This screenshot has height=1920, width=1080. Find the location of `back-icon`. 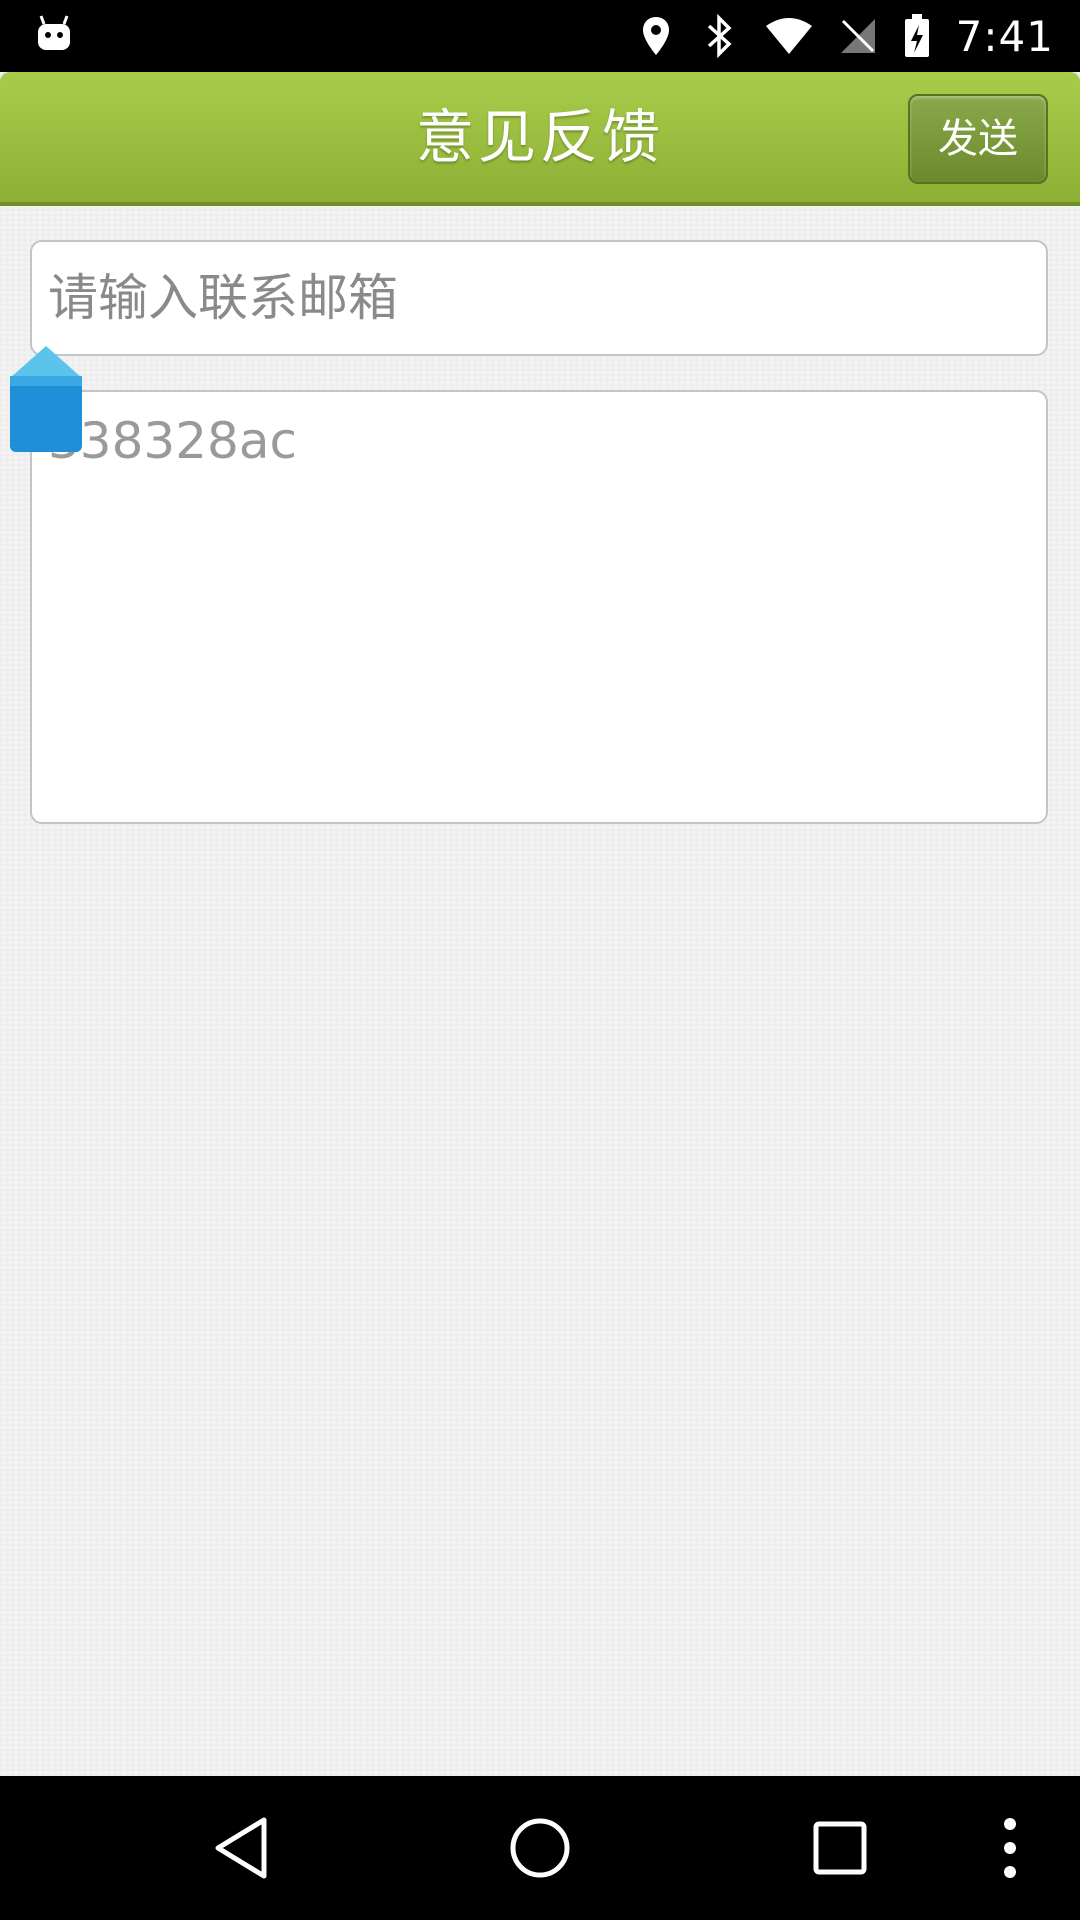

back-icon is located at coordinates (242, 1848).